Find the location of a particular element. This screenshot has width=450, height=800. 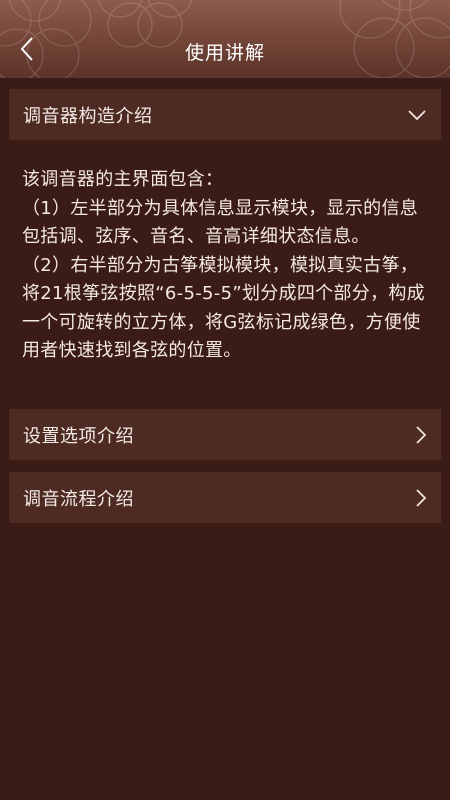

section-label: 调音流程介绍 is located at coordinates (78, 499).